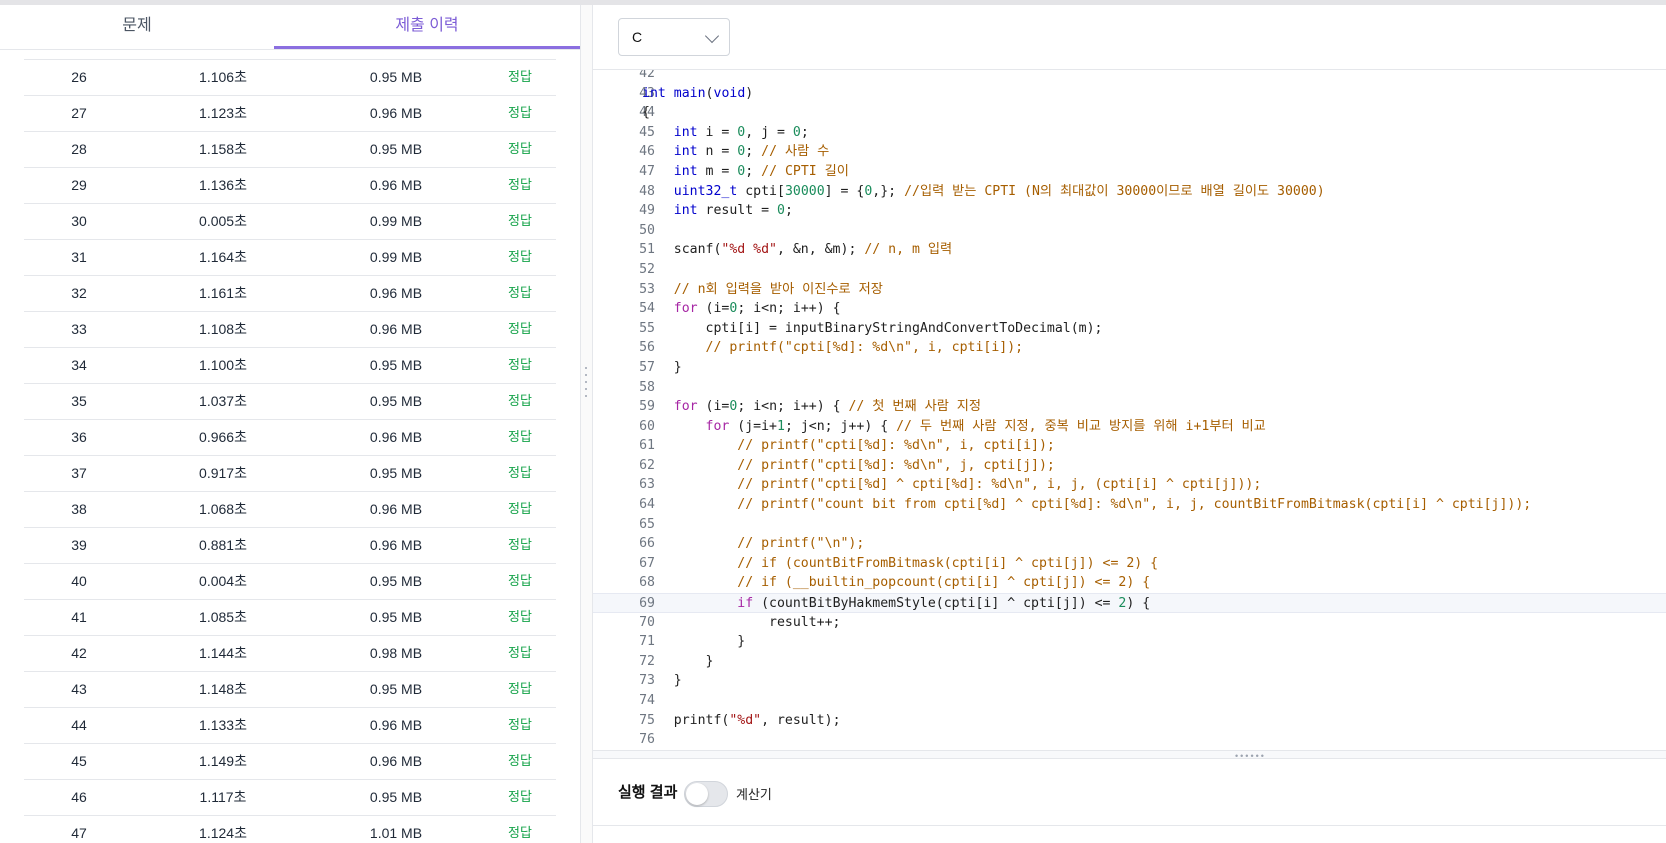  Describe the element at coordinates (290, 222) in the screenshot. I see `table-row: 30 0.005초 0.99 MB 정답` at that location.